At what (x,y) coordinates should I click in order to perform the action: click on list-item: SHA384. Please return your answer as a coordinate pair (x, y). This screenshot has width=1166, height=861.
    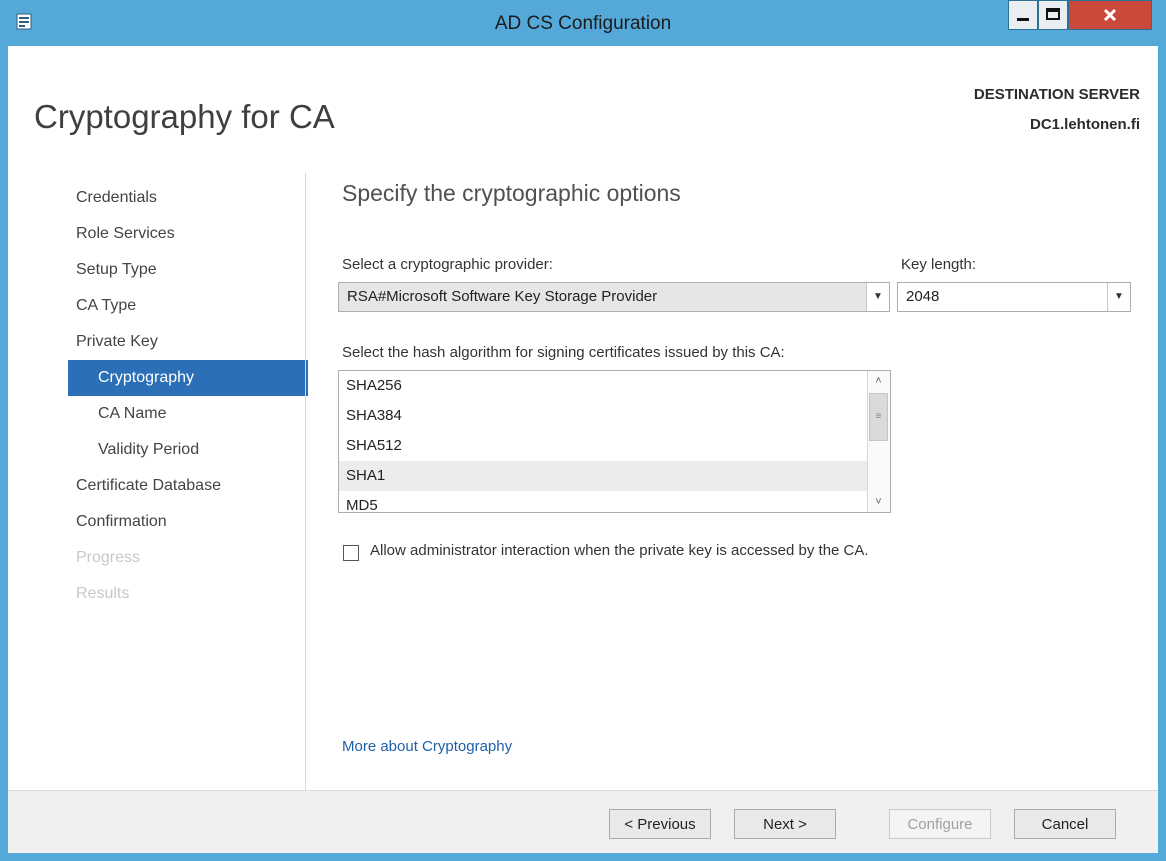
    Looking at the image, I should click on (614, 416).